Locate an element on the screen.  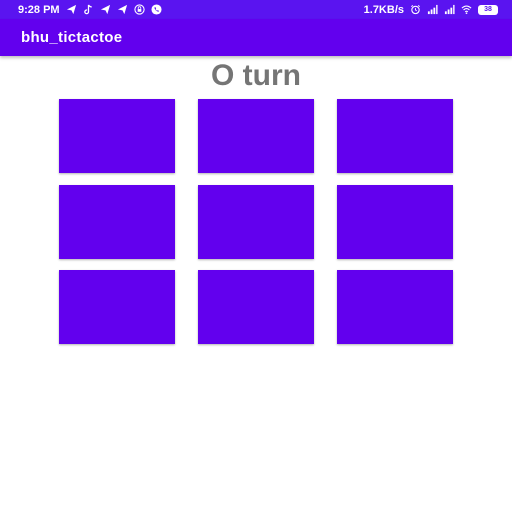
battery-icon: 38 is located at coordinates (488, 9).